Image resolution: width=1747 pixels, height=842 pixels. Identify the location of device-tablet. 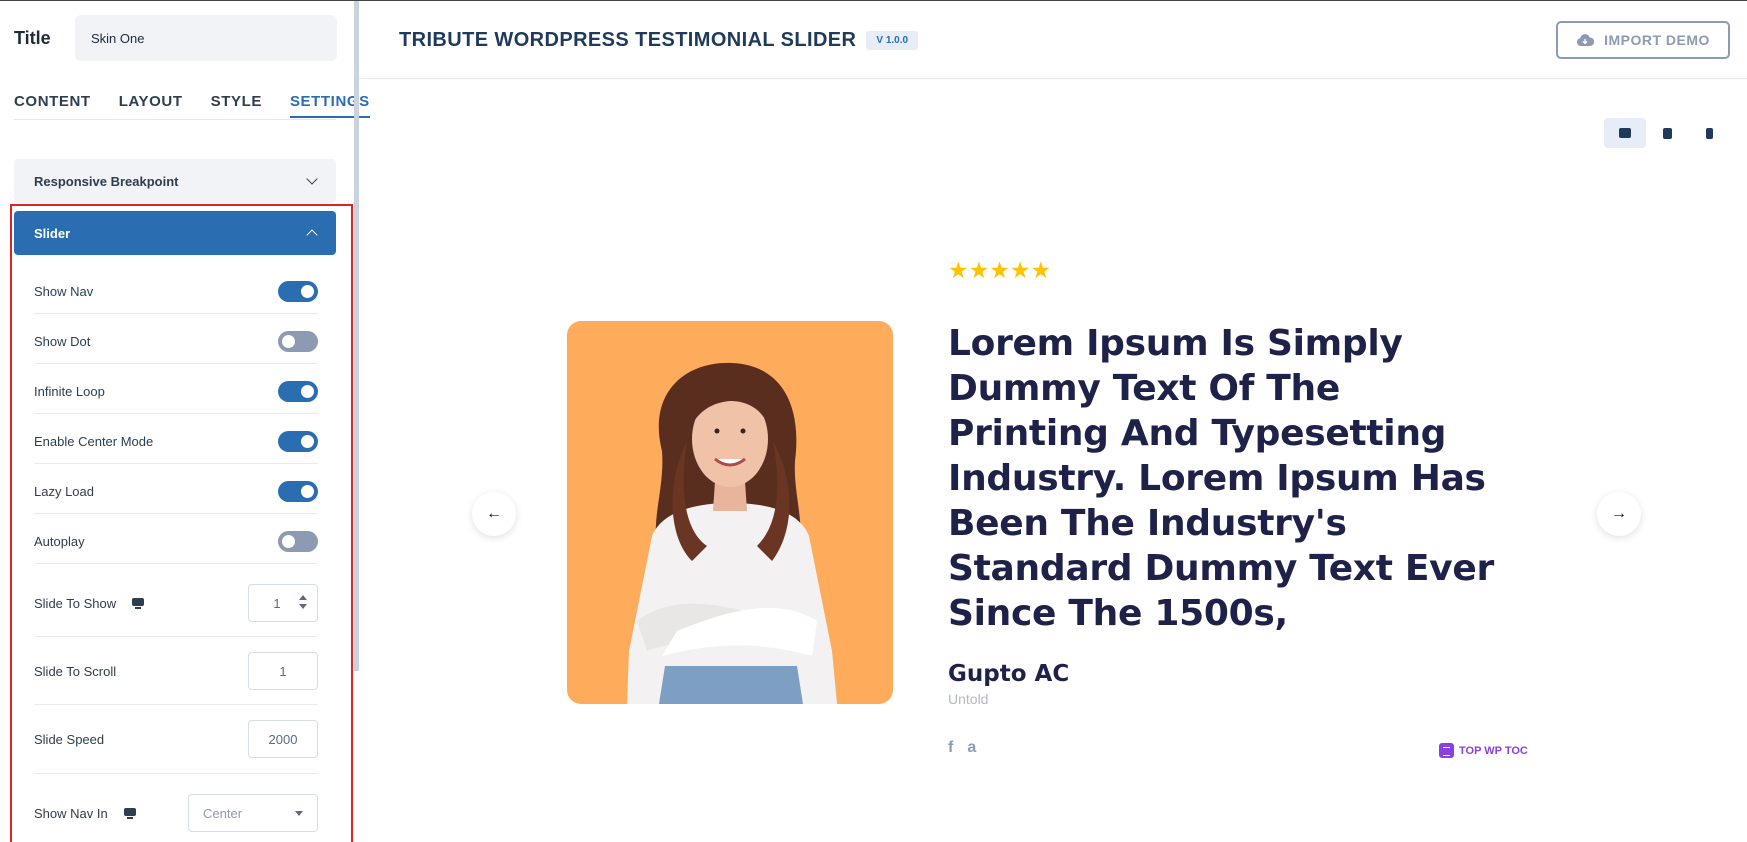
(1667, 133).